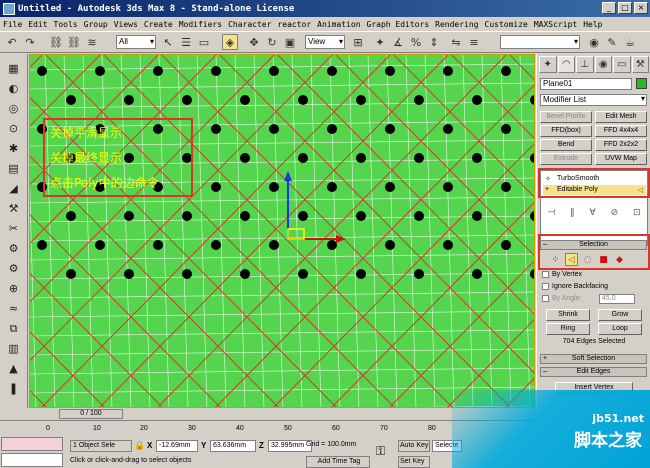 This screenshot has height=468, width=650. I want to click on angle-snap-icon: ∡, so click(398, 42).